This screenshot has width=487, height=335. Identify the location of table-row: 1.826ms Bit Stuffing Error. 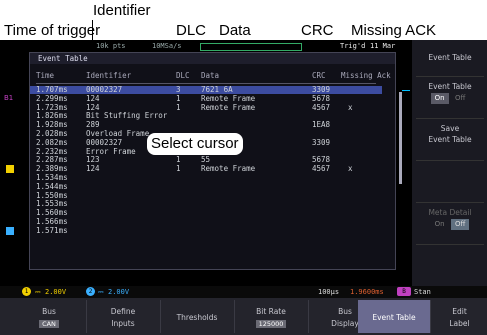
(206, 116).